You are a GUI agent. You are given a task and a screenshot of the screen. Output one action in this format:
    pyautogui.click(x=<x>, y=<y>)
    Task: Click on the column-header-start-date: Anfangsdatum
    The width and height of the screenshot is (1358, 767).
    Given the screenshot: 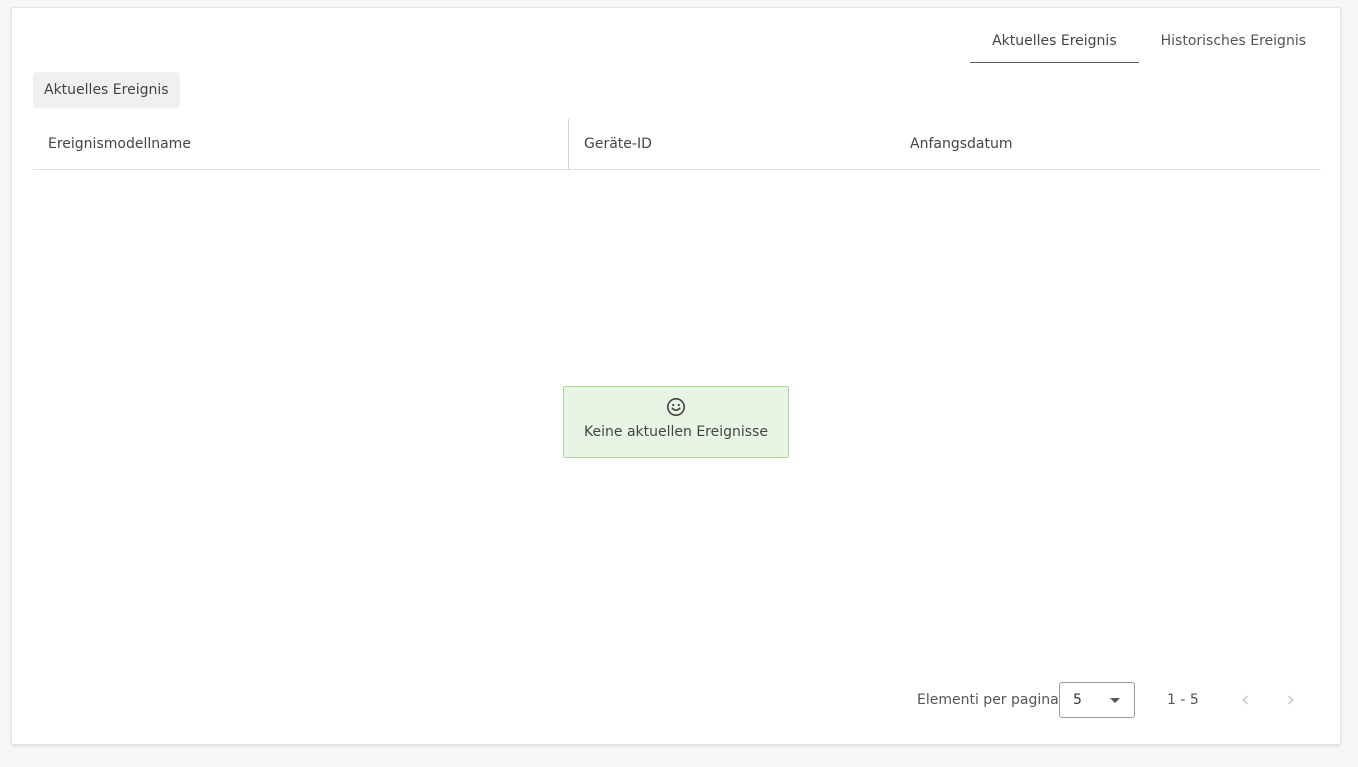 What is the action you would take?
    pyautogui.click(x=953, y=144)
    